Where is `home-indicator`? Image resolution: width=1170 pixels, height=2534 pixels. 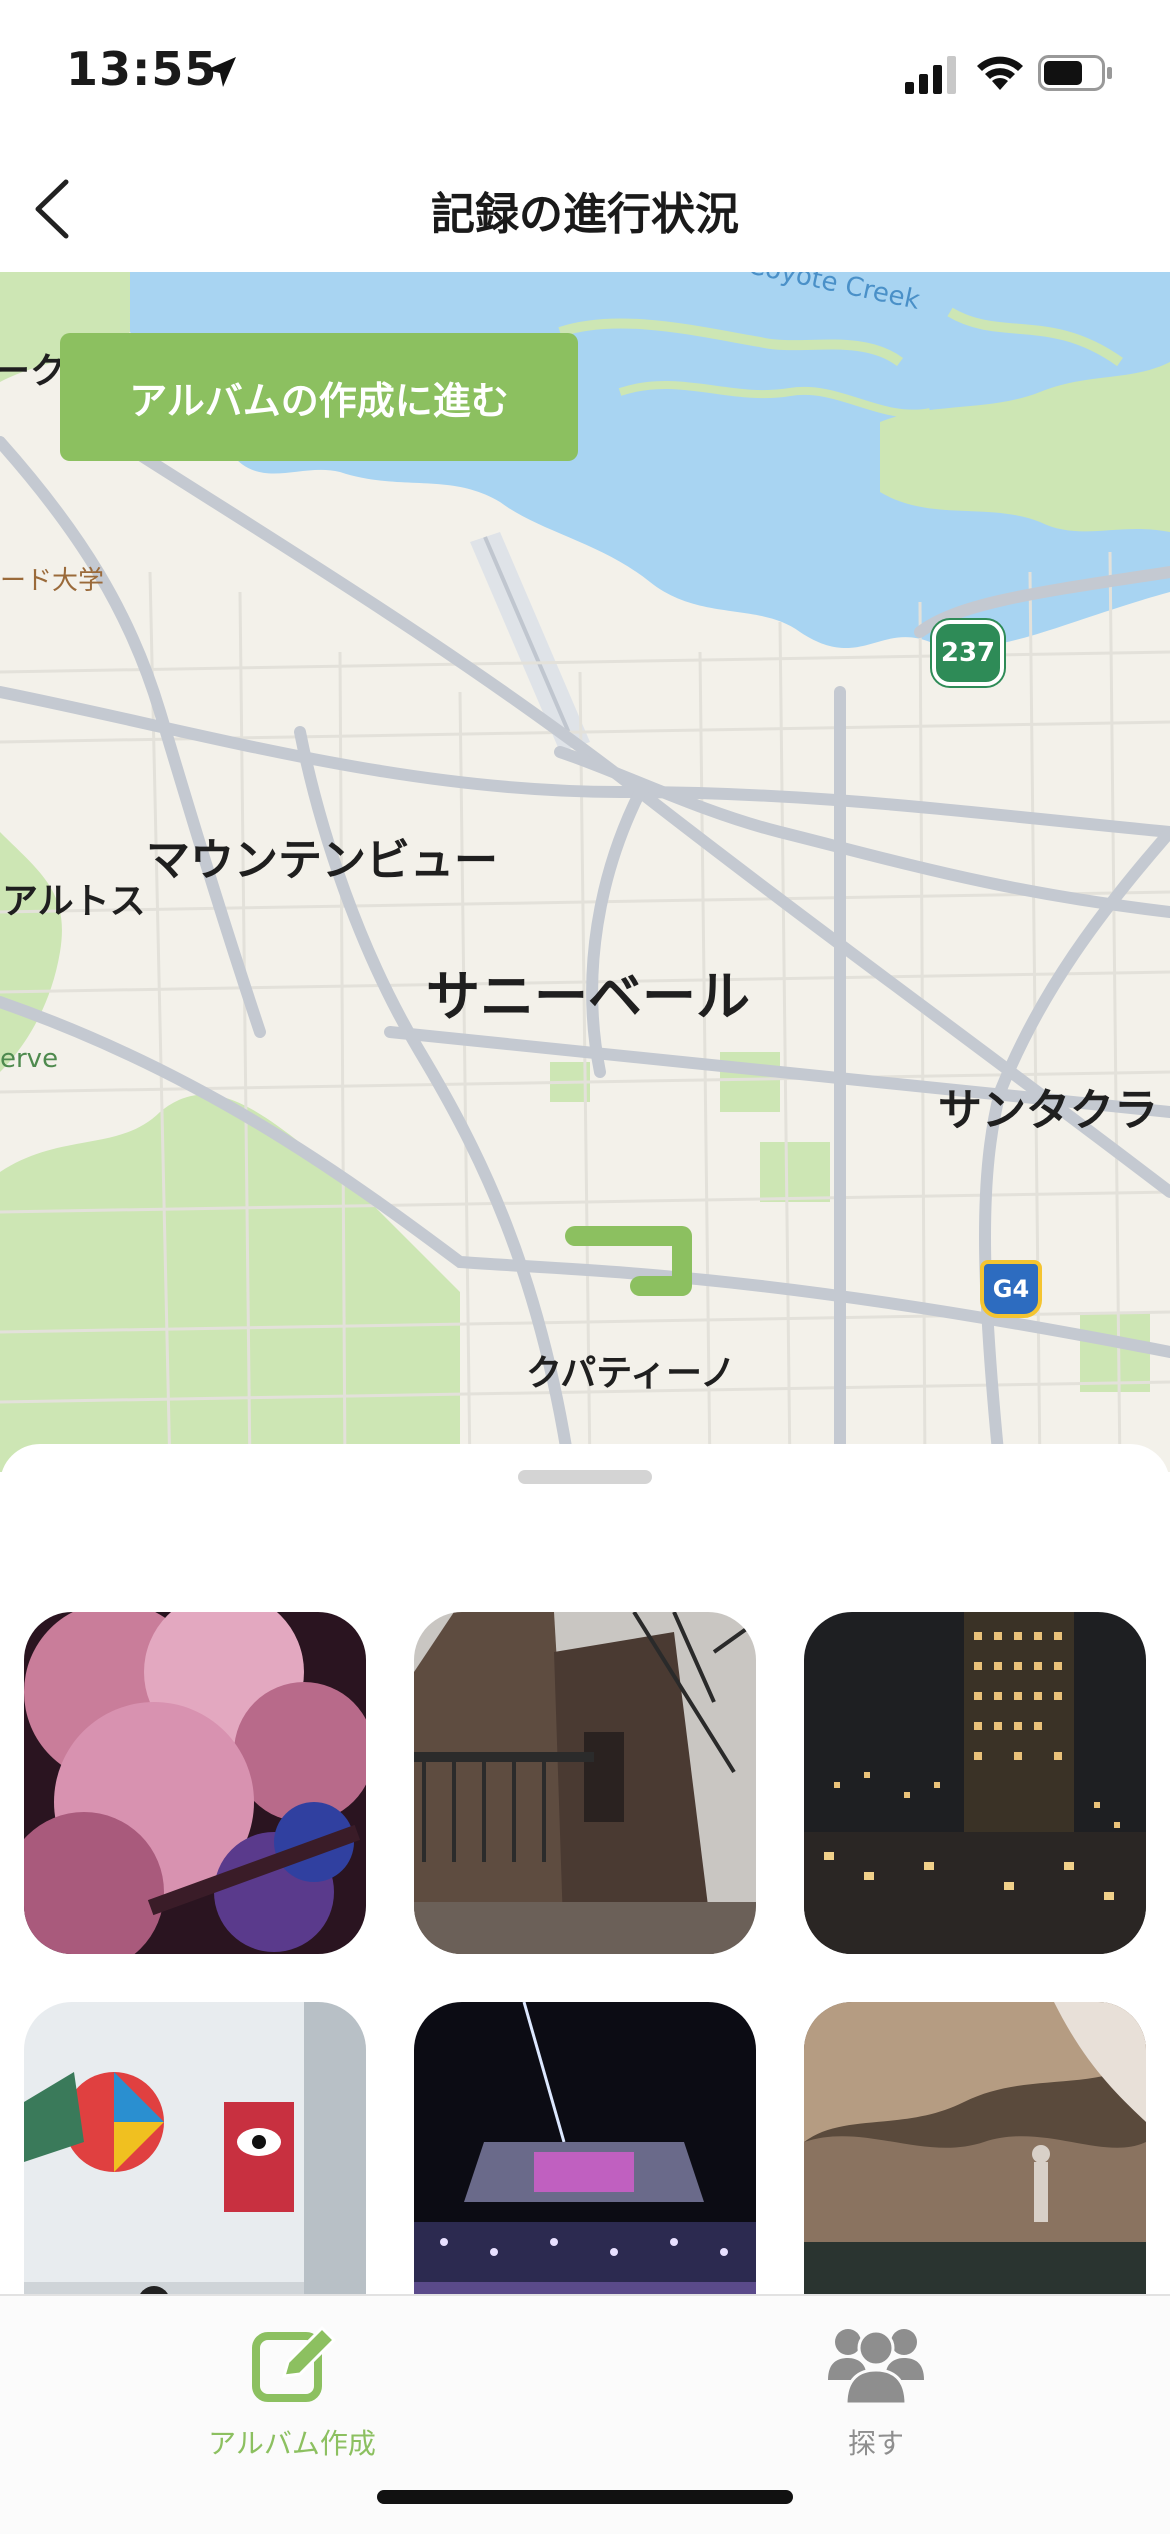 home-indicator is located at coordinates (585, 2497).